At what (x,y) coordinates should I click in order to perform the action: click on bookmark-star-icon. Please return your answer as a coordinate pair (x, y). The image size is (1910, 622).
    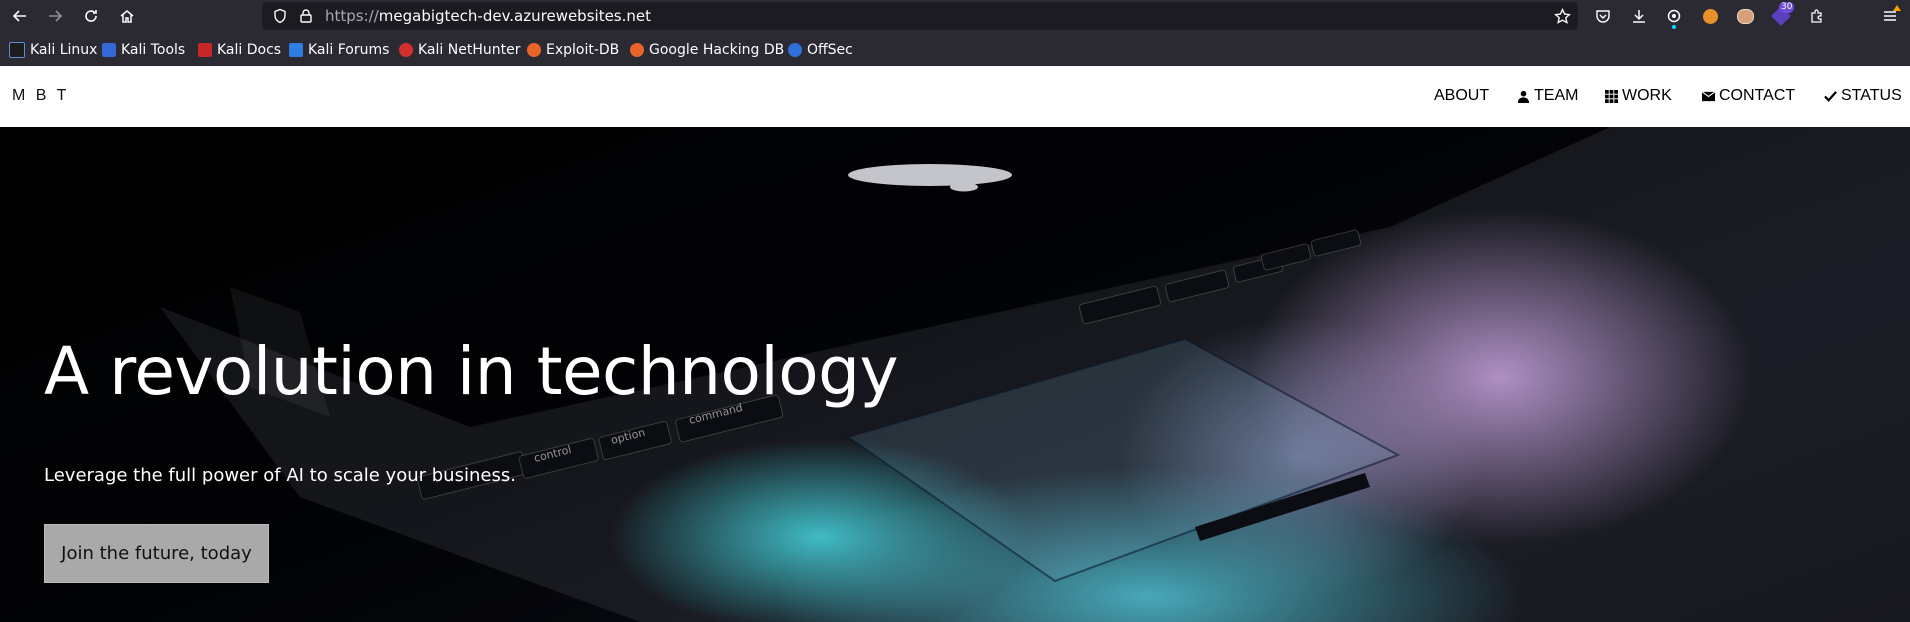
    Looking at the image, I should click on (1562, 16).